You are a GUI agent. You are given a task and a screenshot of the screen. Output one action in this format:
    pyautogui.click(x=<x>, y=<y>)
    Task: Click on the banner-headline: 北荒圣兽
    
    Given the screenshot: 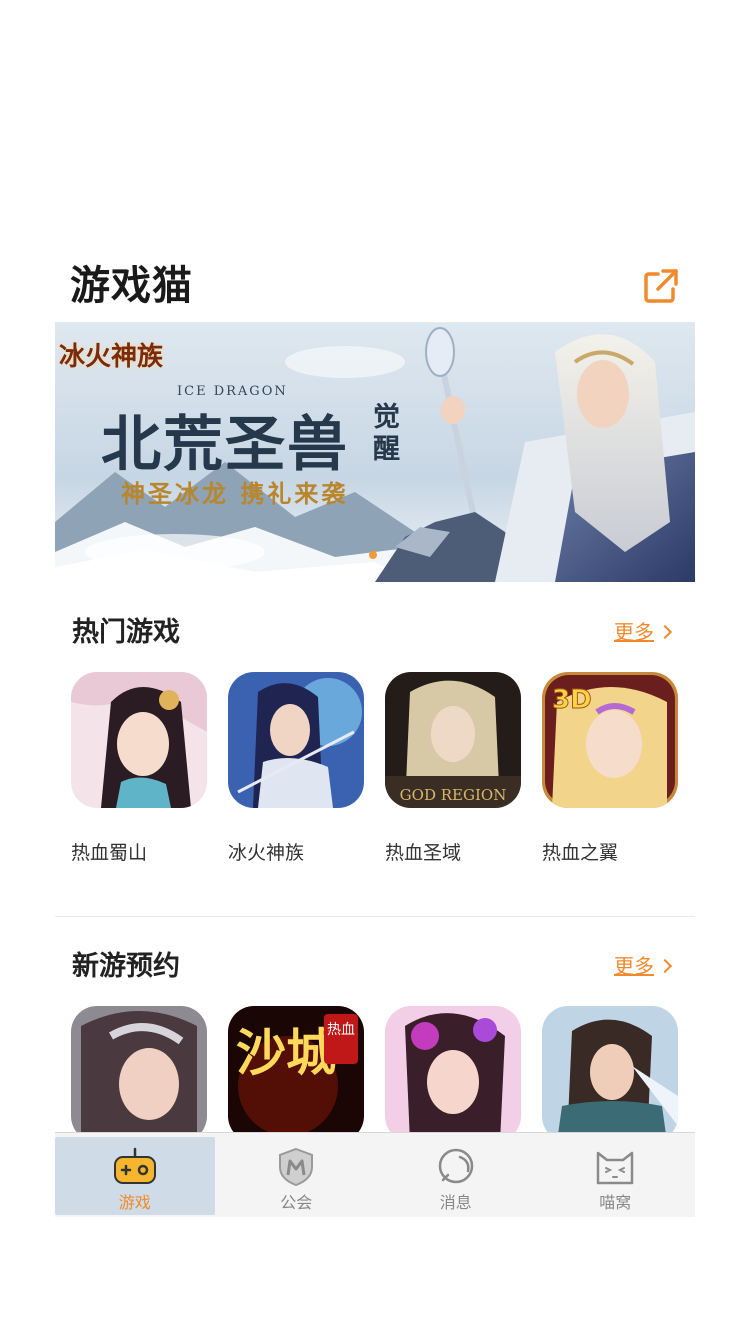 What is the action you would take?
    pyautogui.click(x=225, y=445)
    